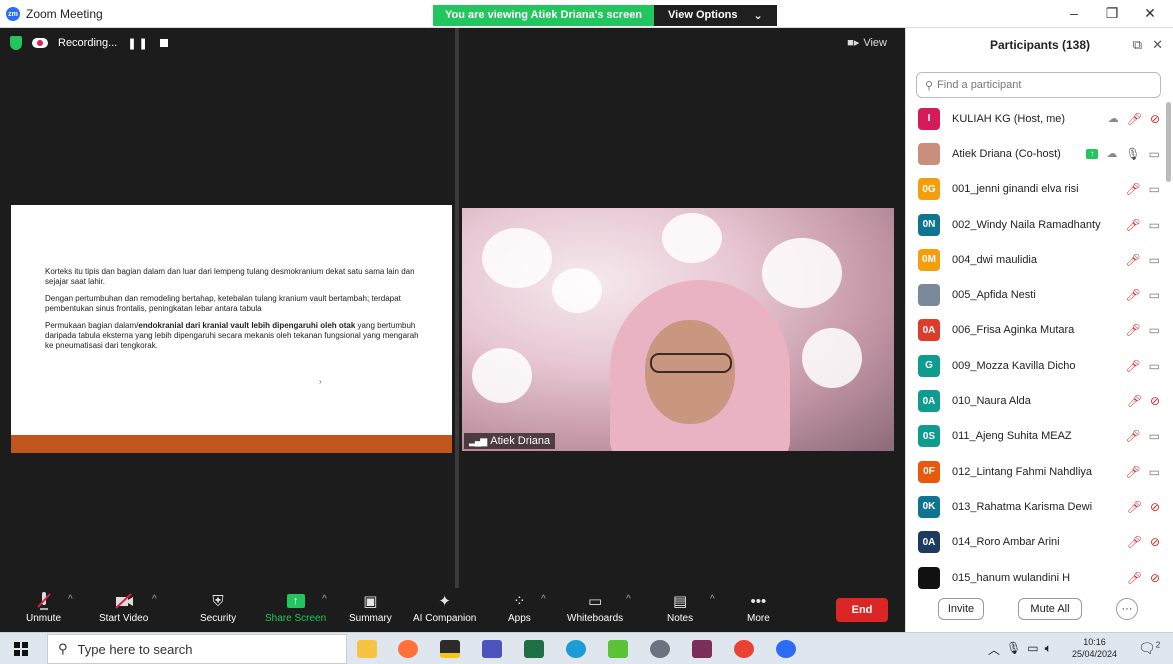 This screenshot has height=664, width=1173. I want to click on settings-gear-icon, so click(660, 649).